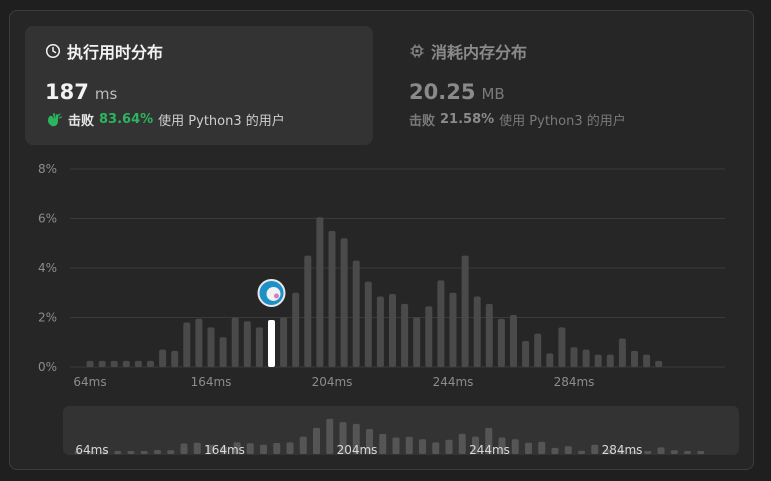 The image size is (771, 481). Describe the element at coordinates (47, 169) in the screenshot. I see `y-tick-label: 8%` at that location.